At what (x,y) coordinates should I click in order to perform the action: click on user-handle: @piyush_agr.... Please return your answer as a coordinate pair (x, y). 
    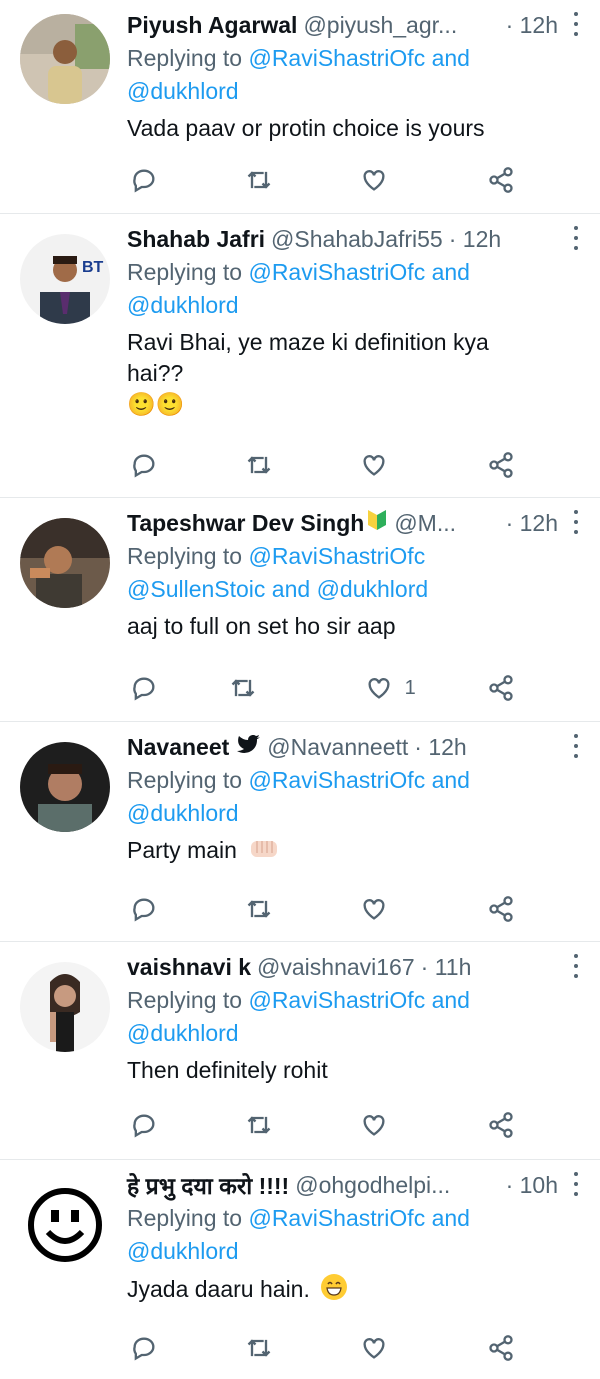
    Looking at the image, I should click on (380, 25).